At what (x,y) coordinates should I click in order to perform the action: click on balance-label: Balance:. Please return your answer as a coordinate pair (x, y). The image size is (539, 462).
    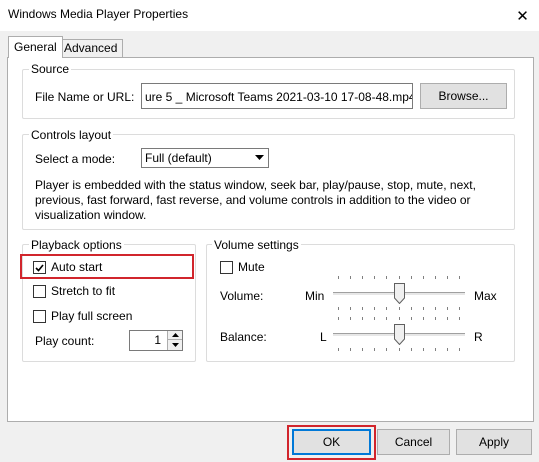
    Looking at the image, I should click on (243, 337).